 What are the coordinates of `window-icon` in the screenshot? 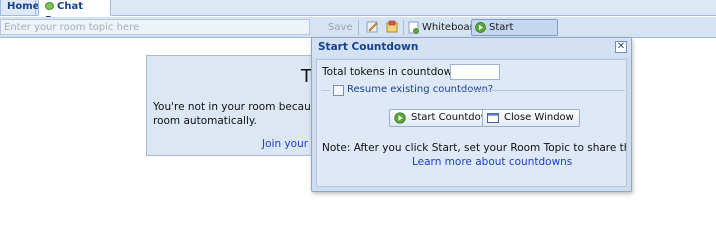 It's located at (493, 118).